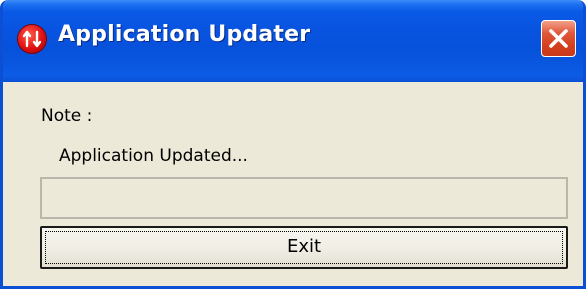 The image size is (586, 289). What do you see at coordinates (304, 198) in the screenshot?
I see `progress-bar` at bounding box center [304, 198].